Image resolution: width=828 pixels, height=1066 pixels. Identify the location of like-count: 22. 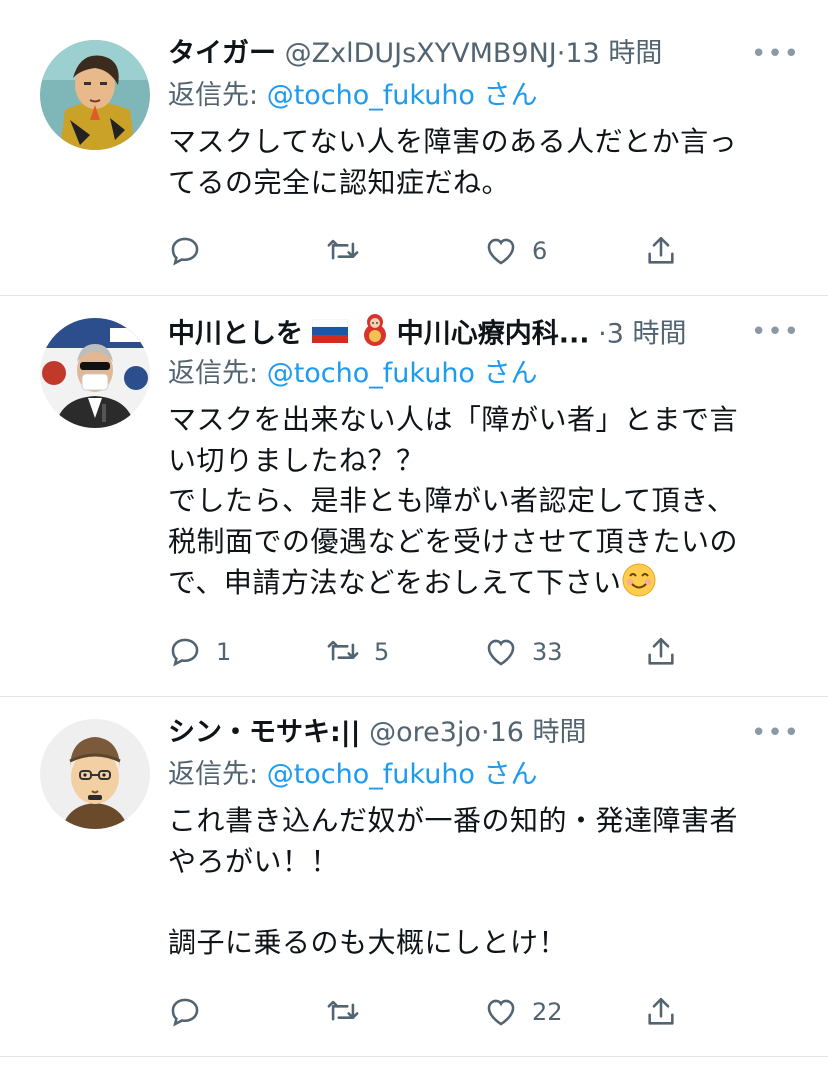
(547, 1012).